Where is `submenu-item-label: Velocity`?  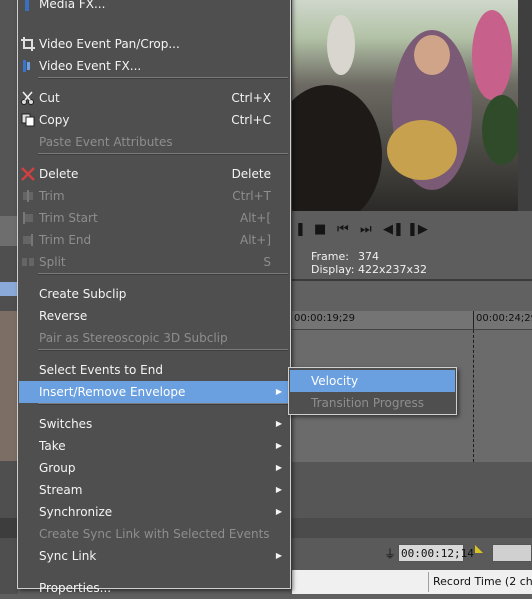
submenu-item-label: Velocity is located at coordinates (335, 381).